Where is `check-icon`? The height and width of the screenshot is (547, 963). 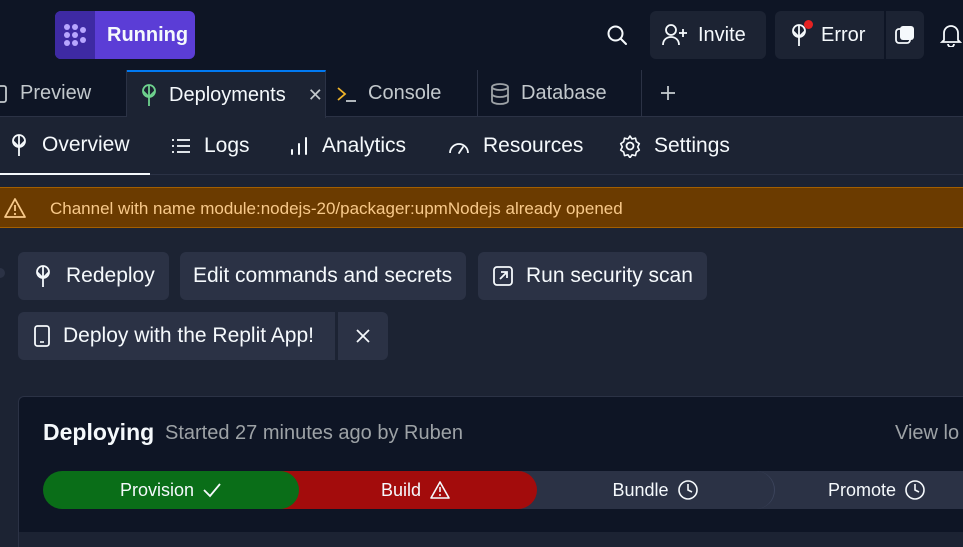 check-icon is located at coordinates (212, 490).